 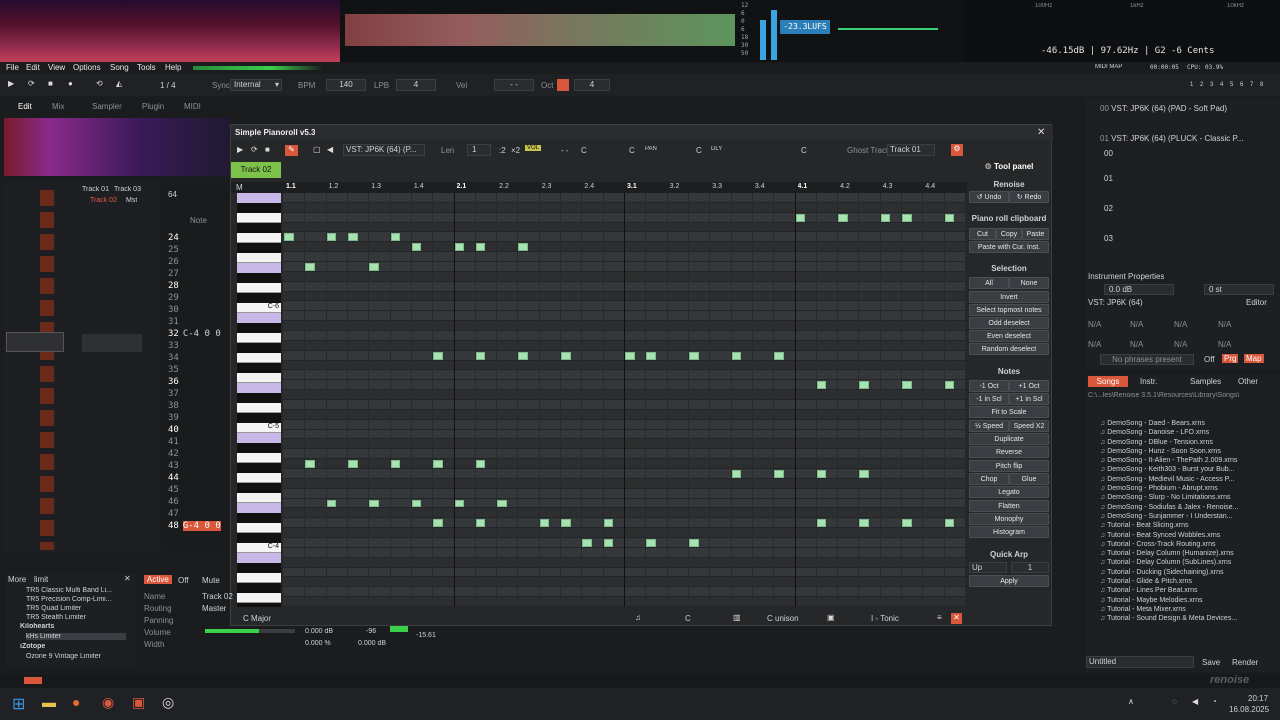 I want to click on dsp-item-3: TR5 Quad Limiter, so click(x=53, y=608).